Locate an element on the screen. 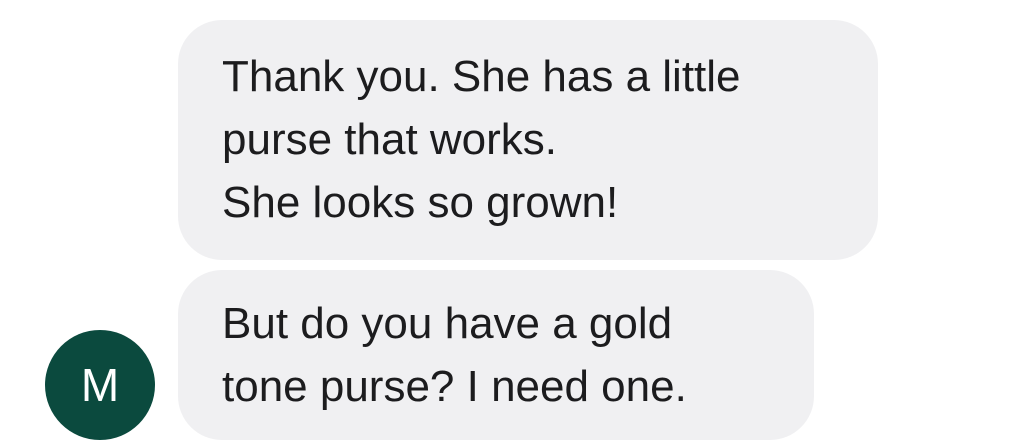 The image size is (1024, 444). avatar: M is located at coordinates (100, 385).